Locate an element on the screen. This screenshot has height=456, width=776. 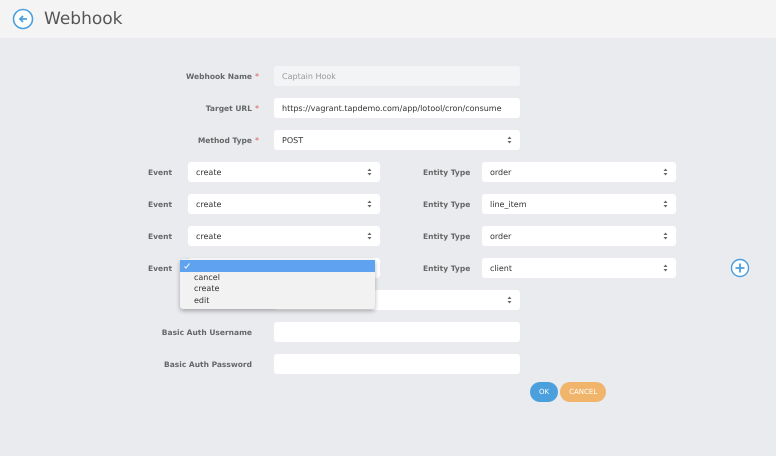
dropdown-option is located at coordinates (277, 266).